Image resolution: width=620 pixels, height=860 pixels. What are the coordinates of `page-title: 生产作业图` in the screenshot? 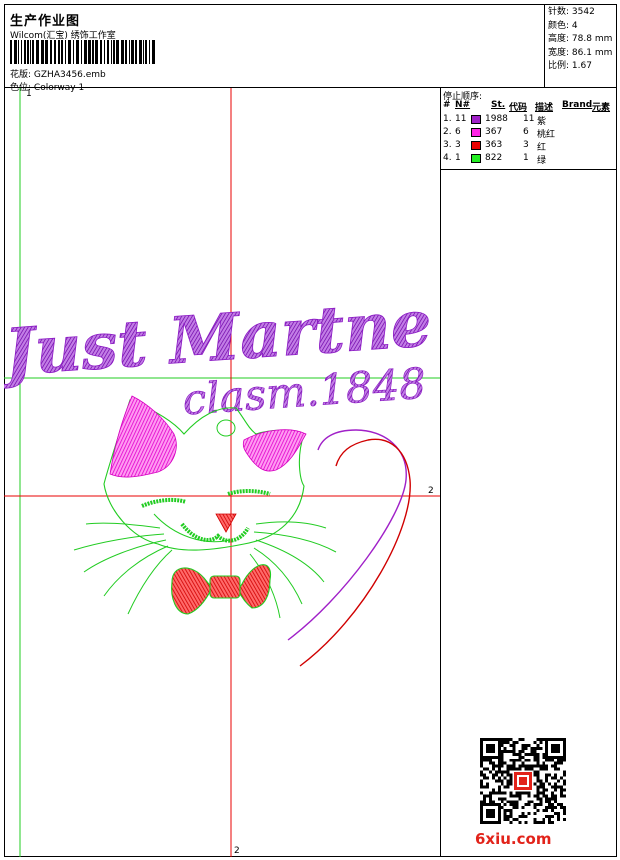 It's located at (45, 21).